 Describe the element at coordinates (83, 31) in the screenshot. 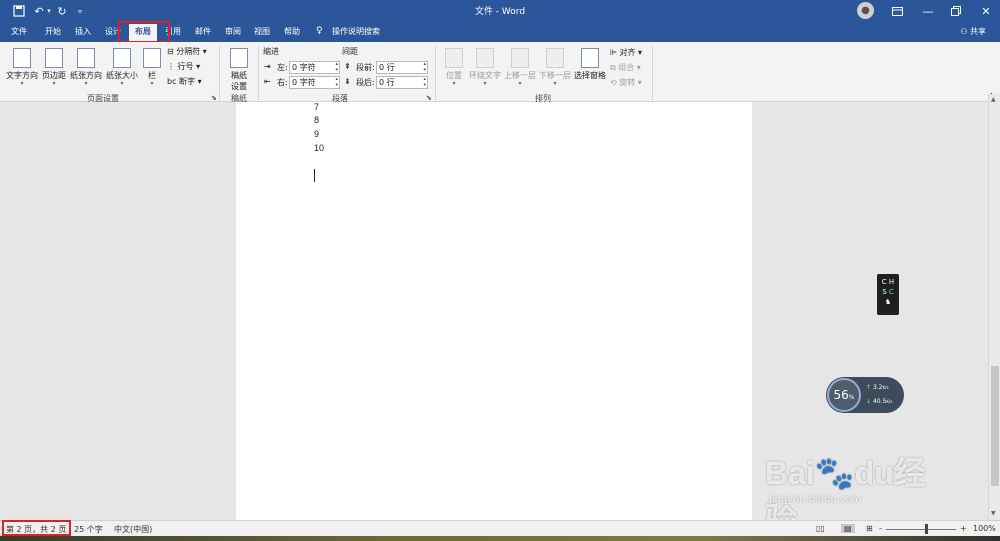

I see `tab-insert: 插入` at that location.